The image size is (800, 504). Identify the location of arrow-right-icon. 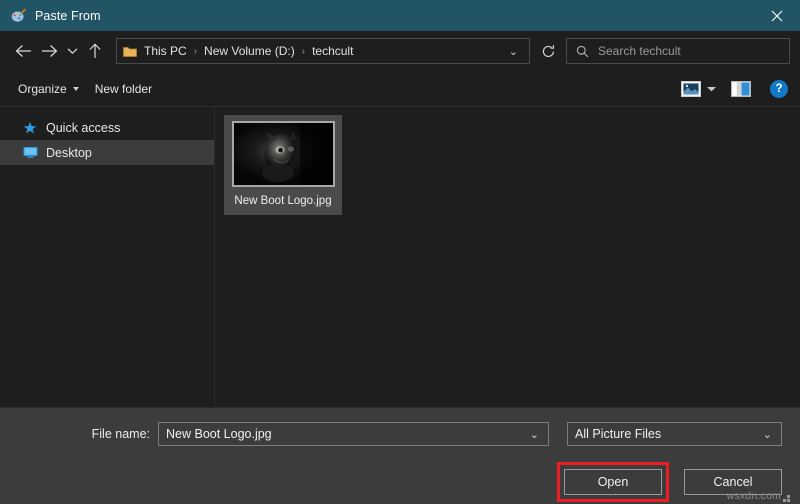
(49, 51).